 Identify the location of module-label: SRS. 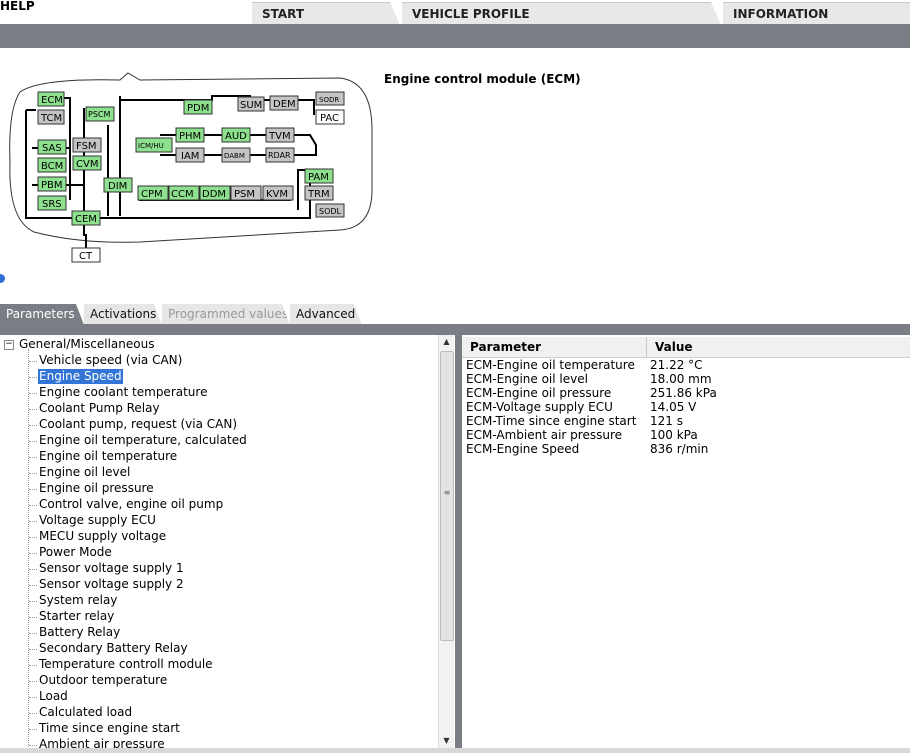
(52, 204).